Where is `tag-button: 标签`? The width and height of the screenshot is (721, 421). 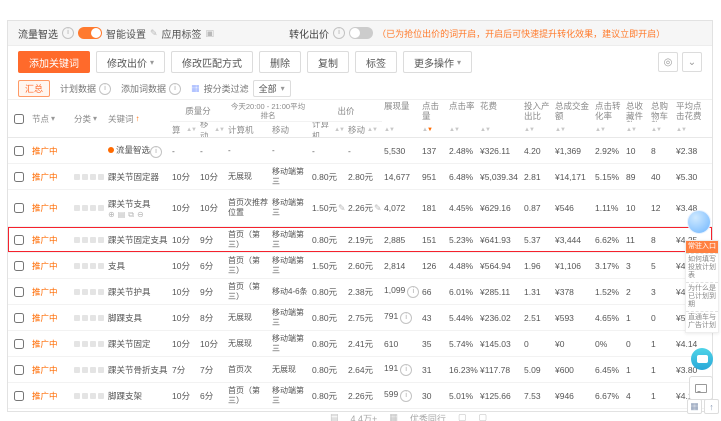
tag-button: 标签 is located at coordinates (376, 62).